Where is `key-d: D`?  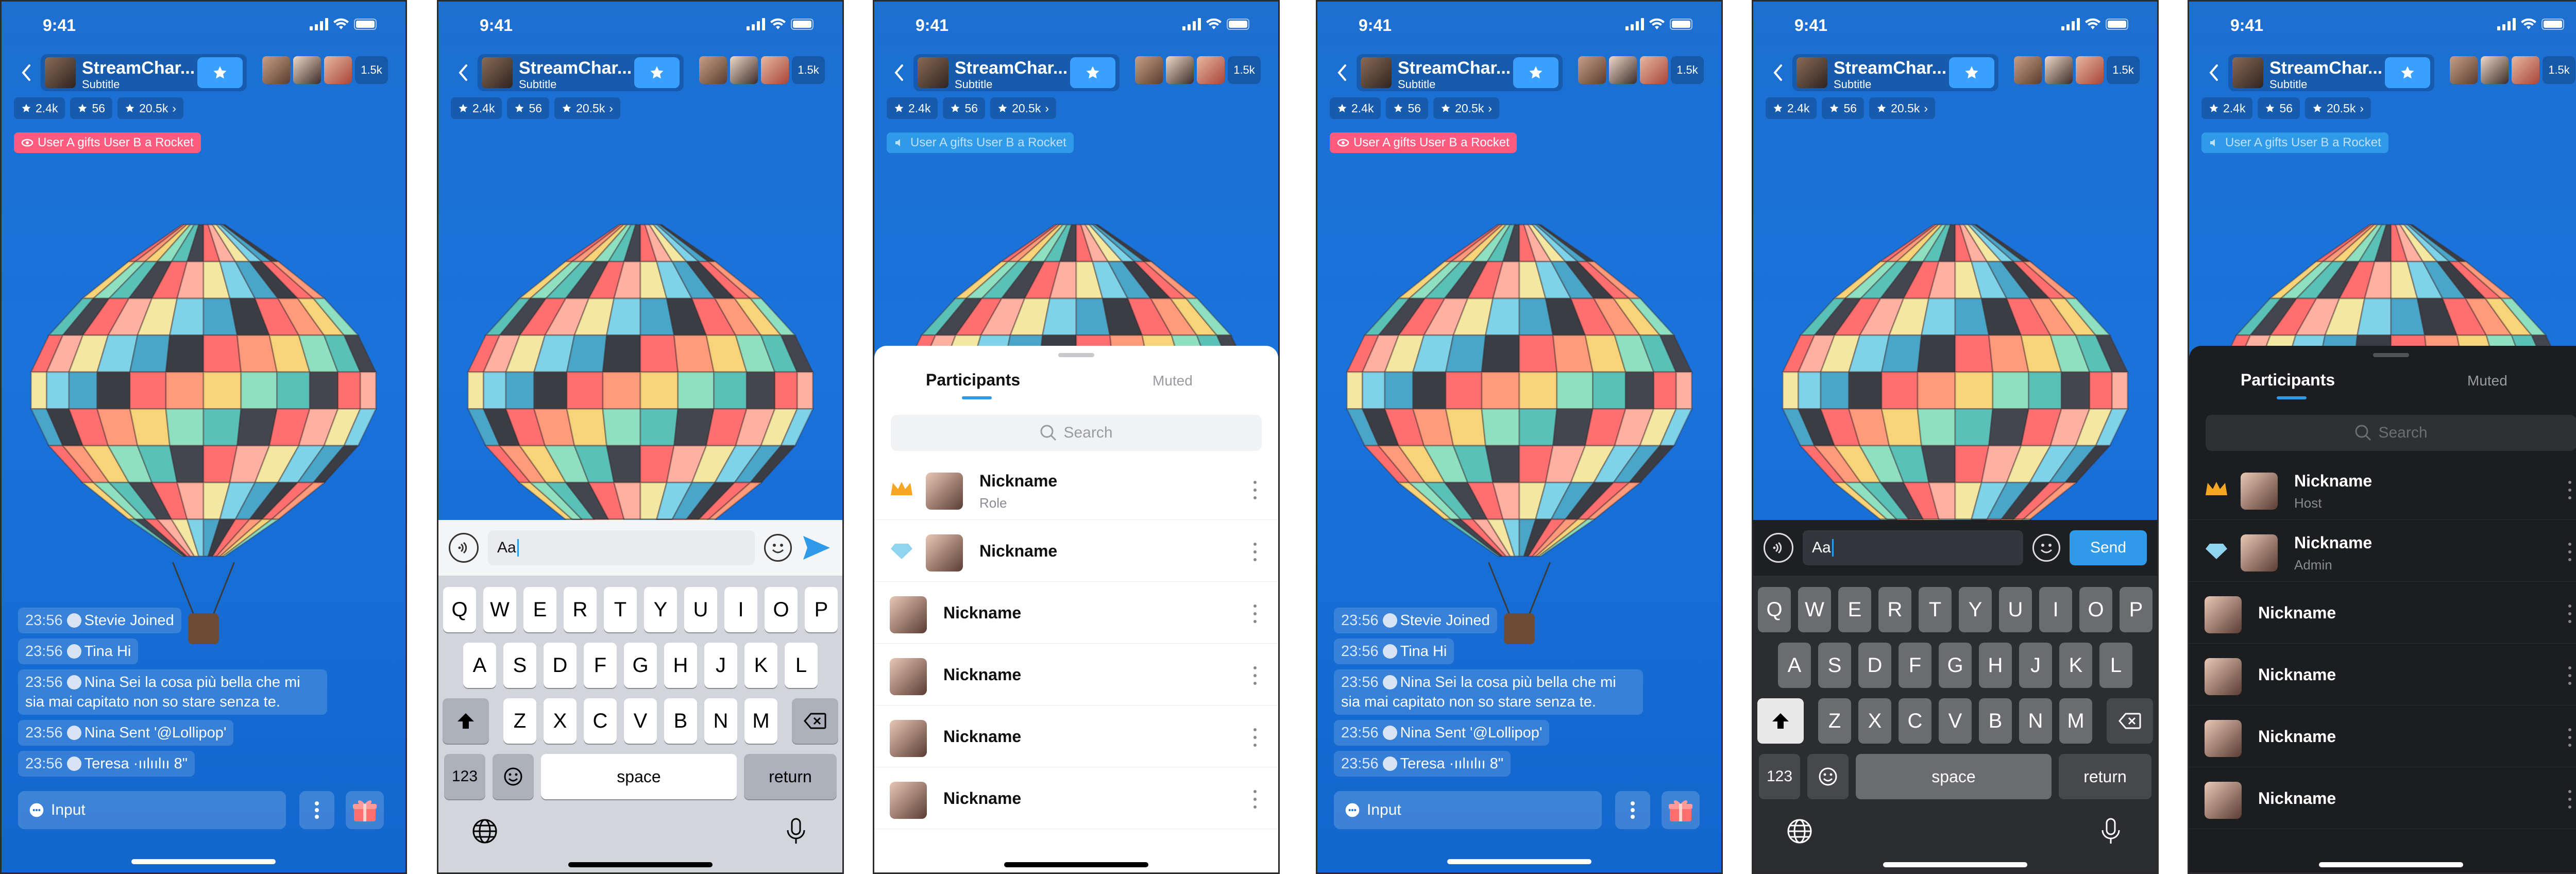
key-d: D is located at coordinates (560, 665).